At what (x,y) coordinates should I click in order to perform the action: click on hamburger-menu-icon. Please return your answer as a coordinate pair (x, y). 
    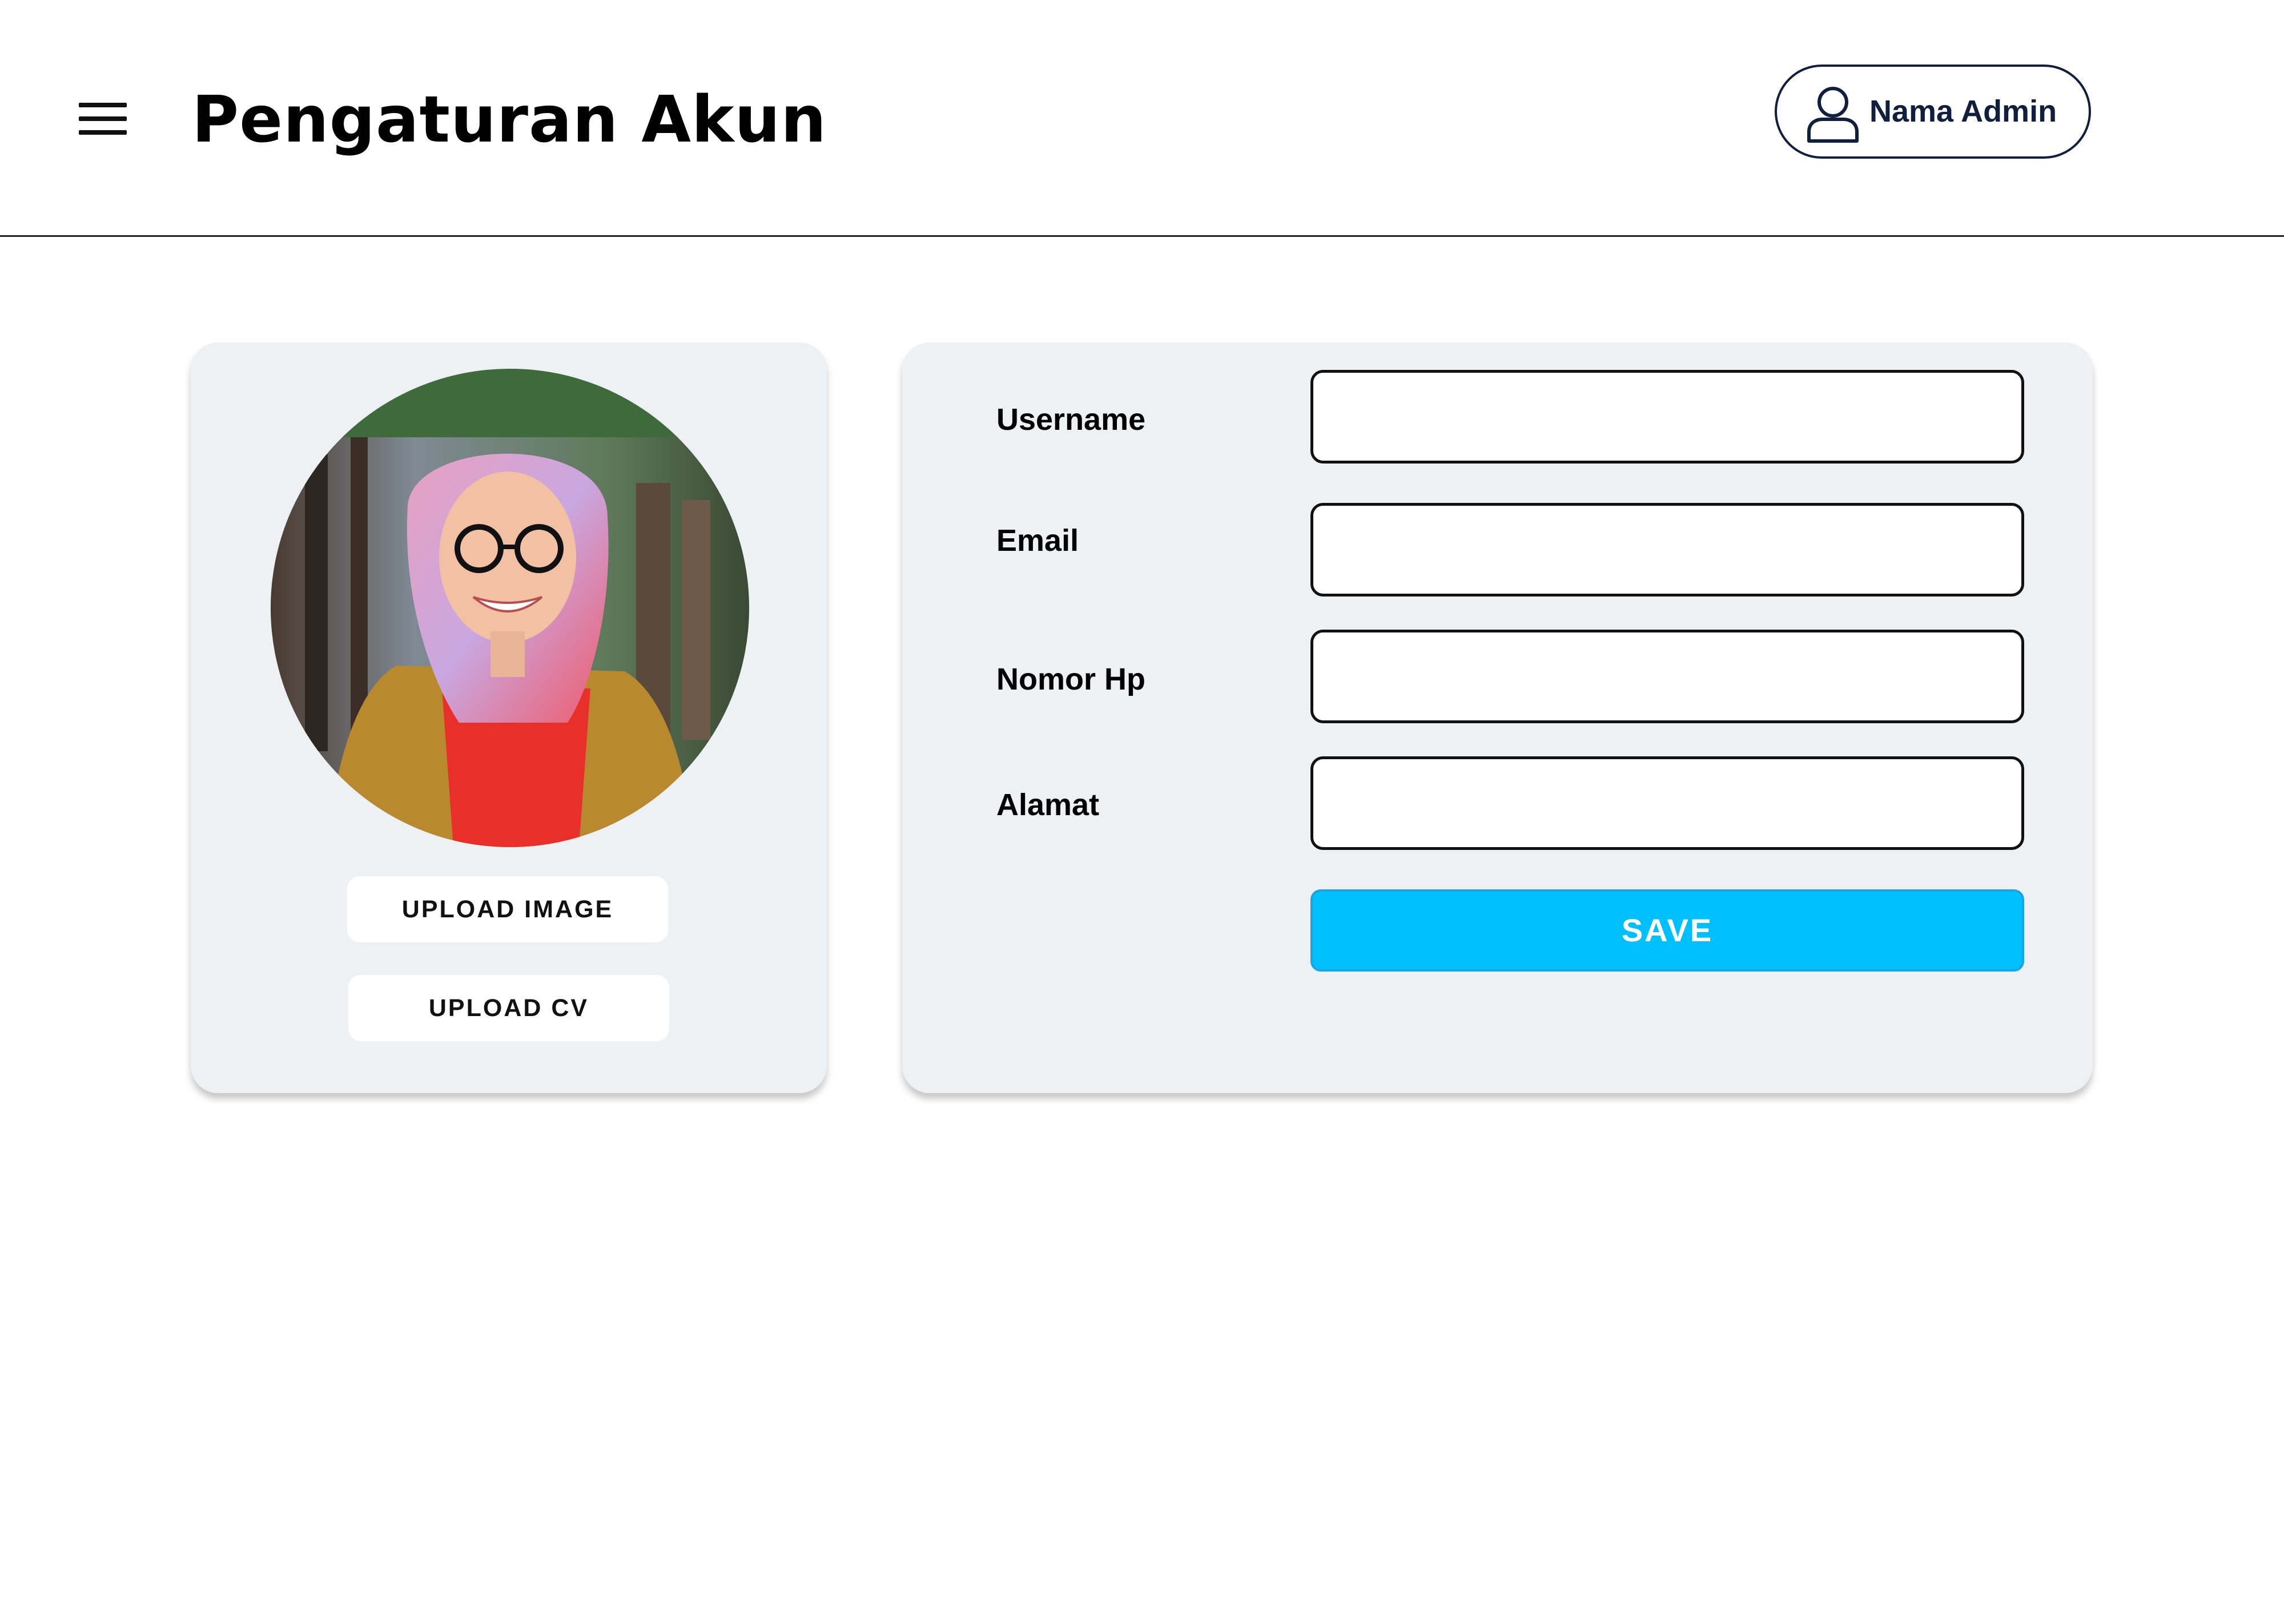
    Looking at the image, I should click on (102, 120).